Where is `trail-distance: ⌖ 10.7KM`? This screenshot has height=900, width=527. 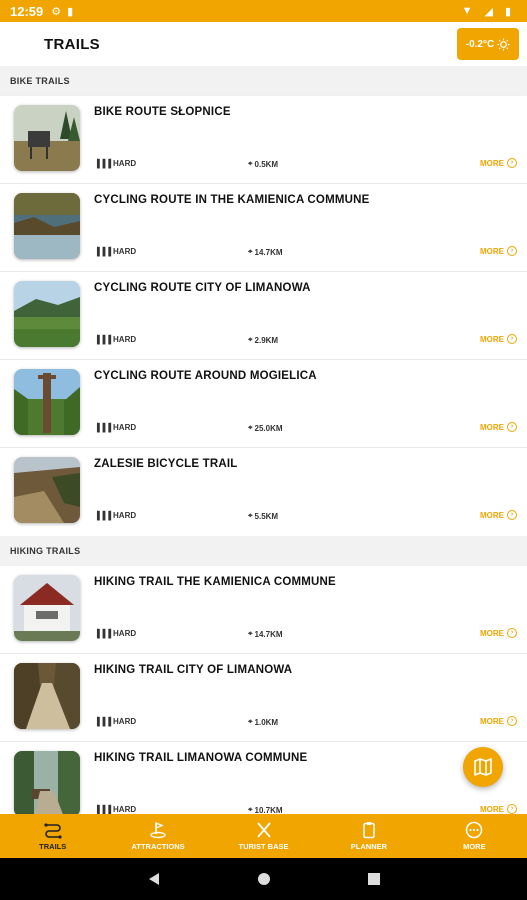
trail-distance: ⌖ 10.7KM is located at coordinates (265, 809).